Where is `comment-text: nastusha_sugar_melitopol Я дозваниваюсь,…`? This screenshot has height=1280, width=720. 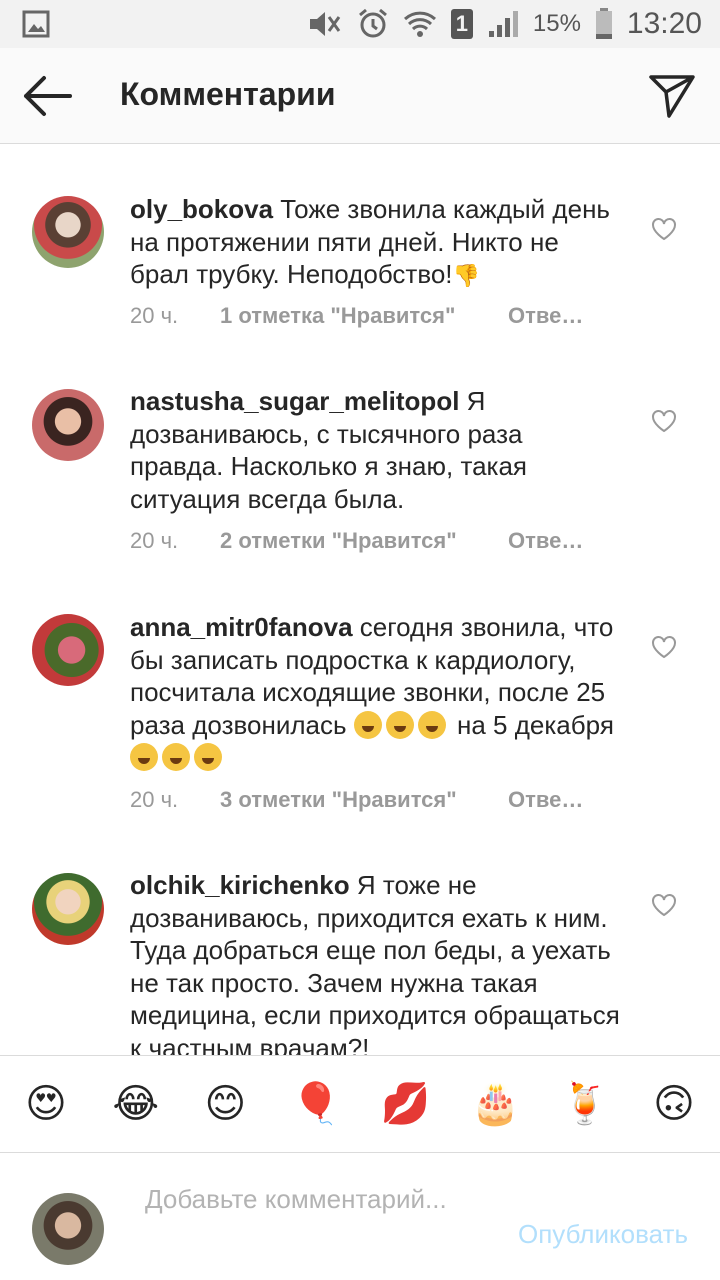
comment-text: nastusha_sugar_melitopol Я дозваниваюсь,… is located at coordinates (375, 450).